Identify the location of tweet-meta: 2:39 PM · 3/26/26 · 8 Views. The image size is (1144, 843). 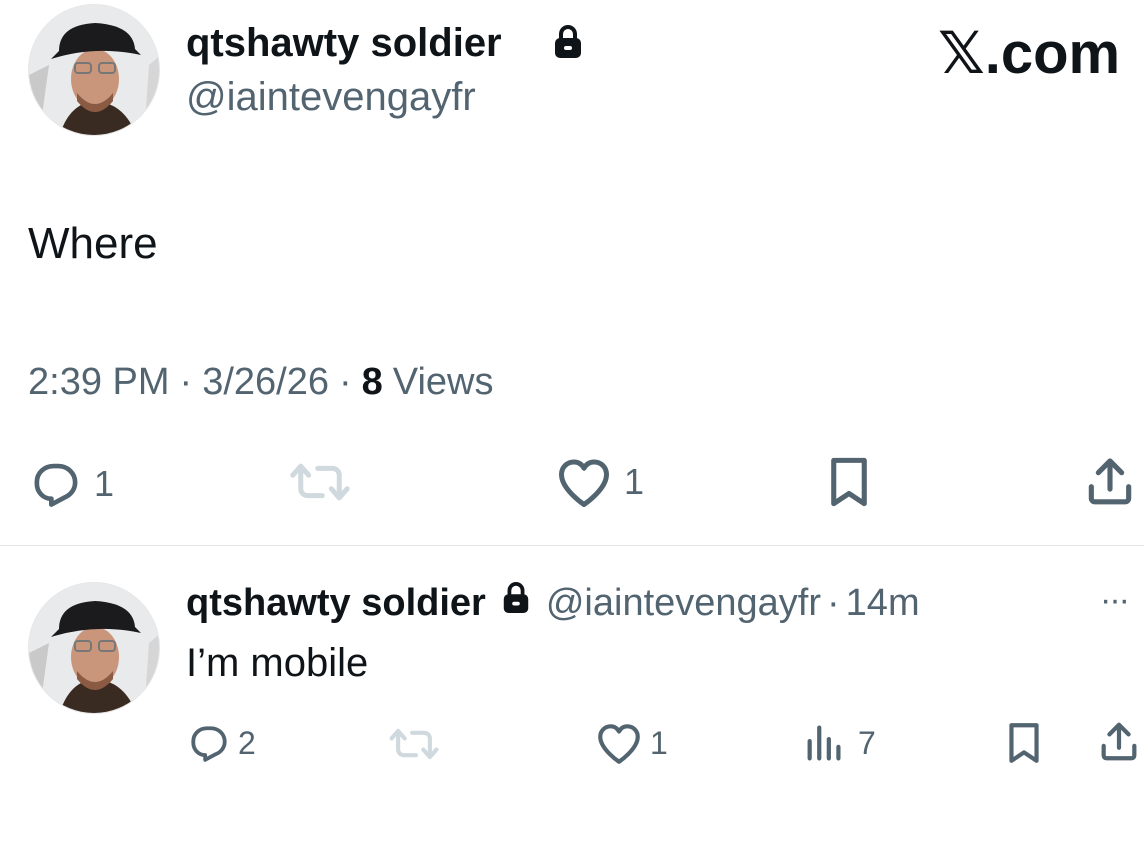
(260, 382).